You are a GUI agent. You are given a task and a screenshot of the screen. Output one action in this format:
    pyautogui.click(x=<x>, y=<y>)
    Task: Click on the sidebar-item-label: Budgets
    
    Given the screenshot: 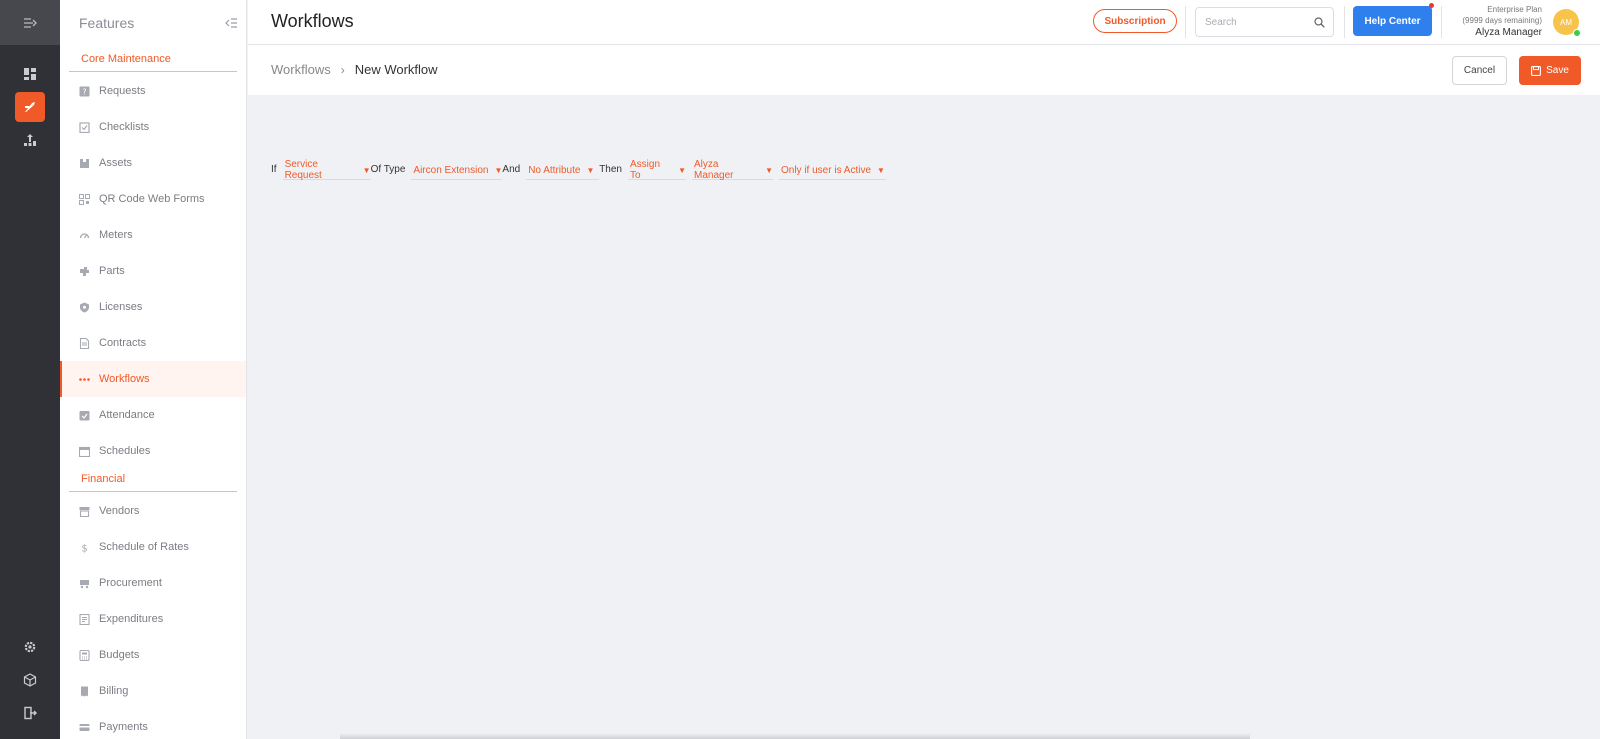 What is the action you would take?
    pyautogui.click(x=119, y=655)
    